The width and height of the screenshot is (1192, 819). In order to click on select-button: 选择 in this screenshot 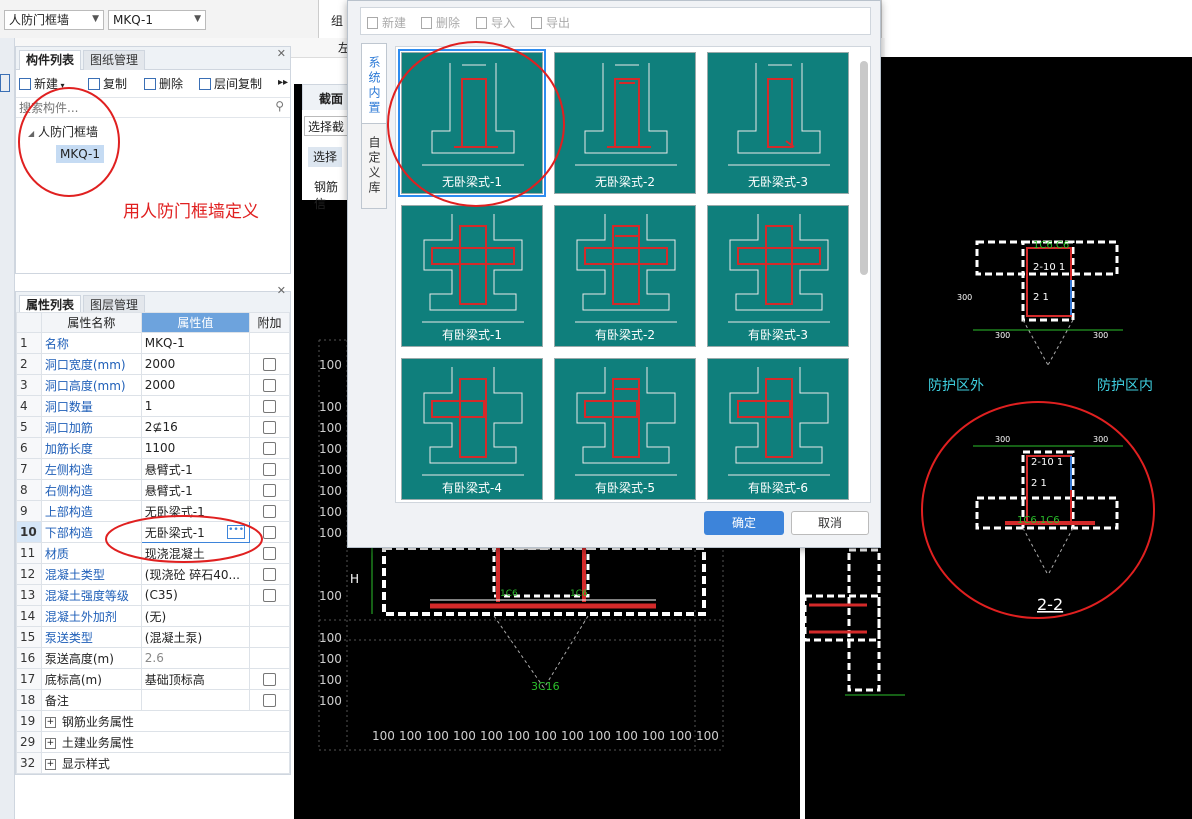, I will do `click(325, 157)`.